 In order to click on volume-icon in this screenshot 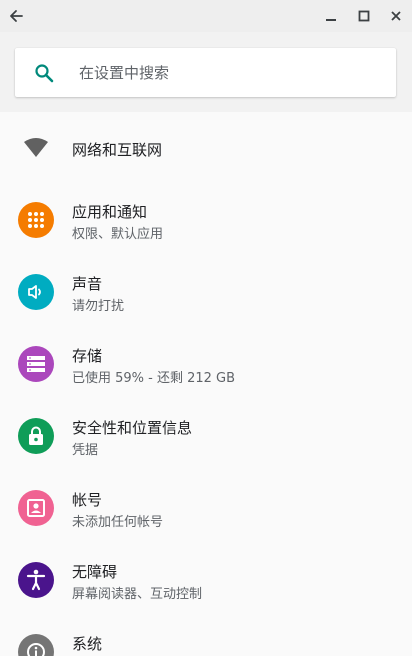, I will do `click(36, 292)`.